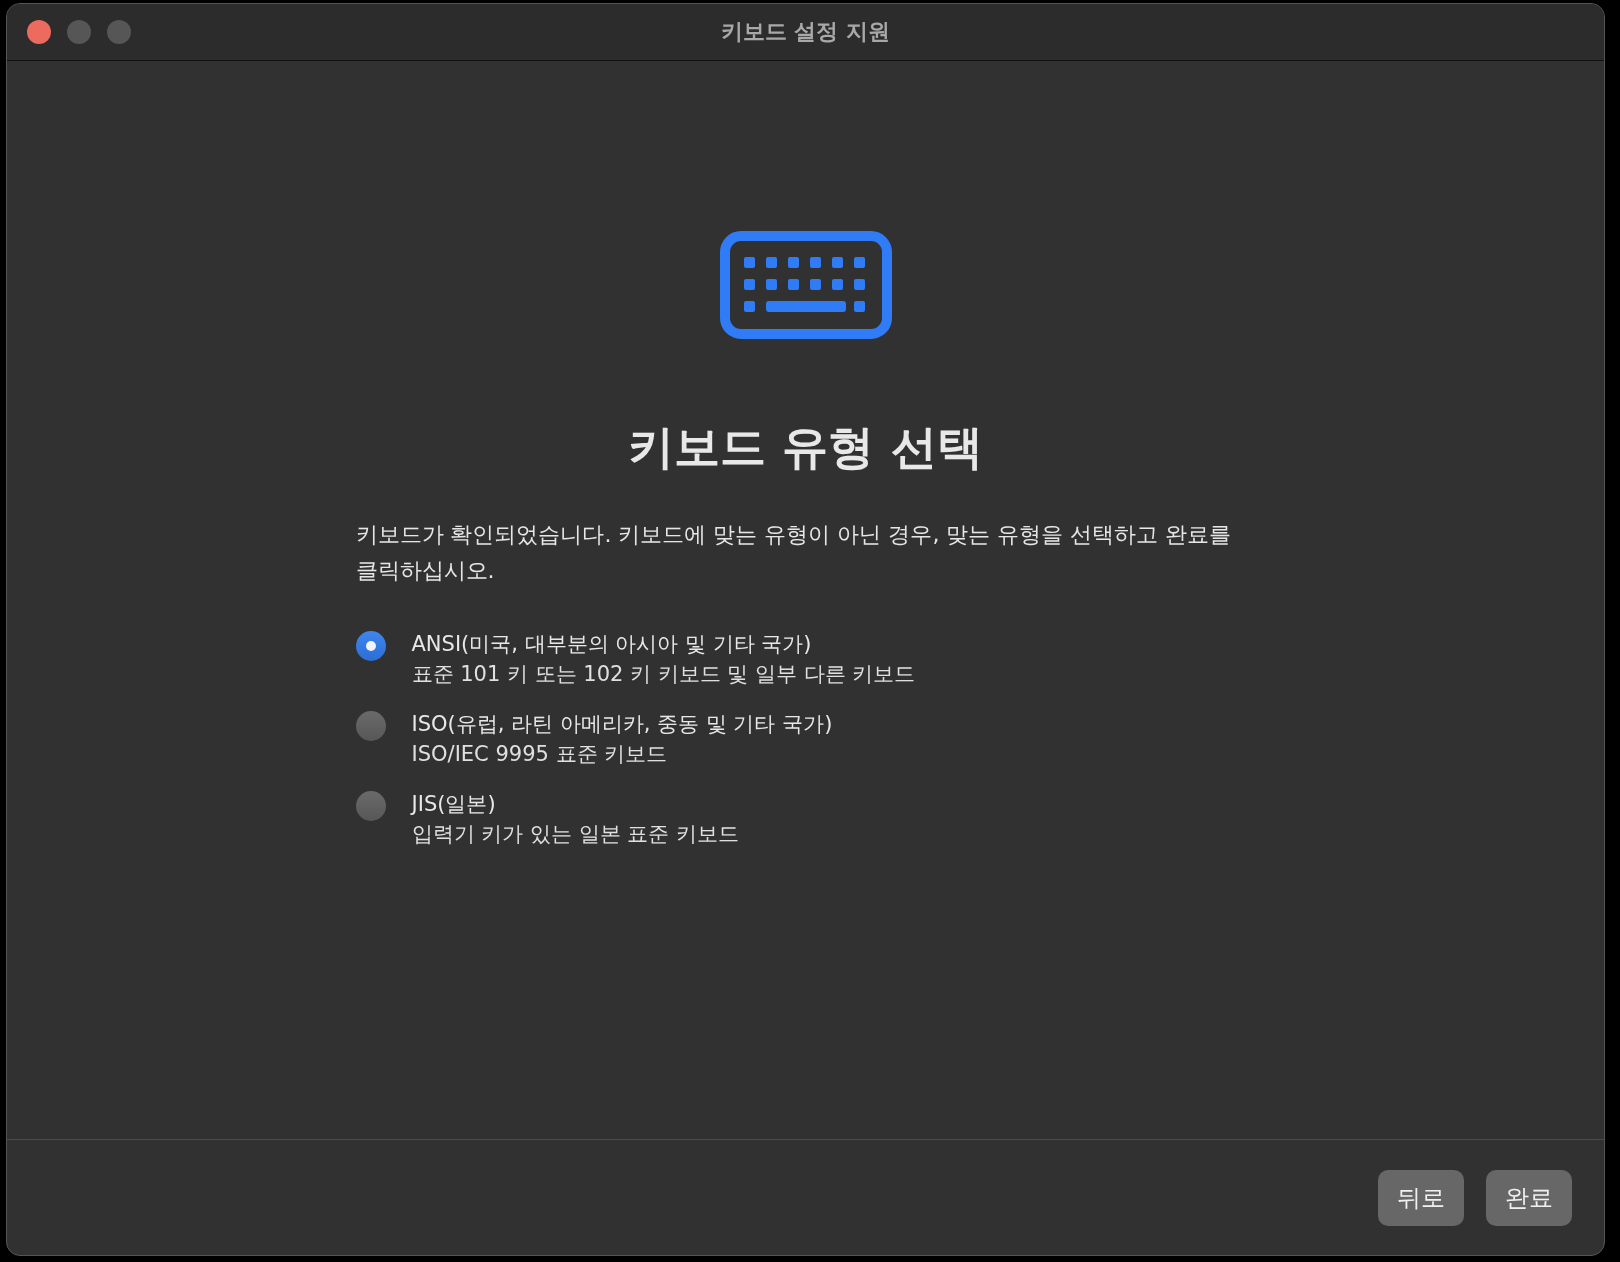  What do you see at coordinates (79, 32) in the screenshot?
I see `minimize-button` at bounding box center [79, 32].